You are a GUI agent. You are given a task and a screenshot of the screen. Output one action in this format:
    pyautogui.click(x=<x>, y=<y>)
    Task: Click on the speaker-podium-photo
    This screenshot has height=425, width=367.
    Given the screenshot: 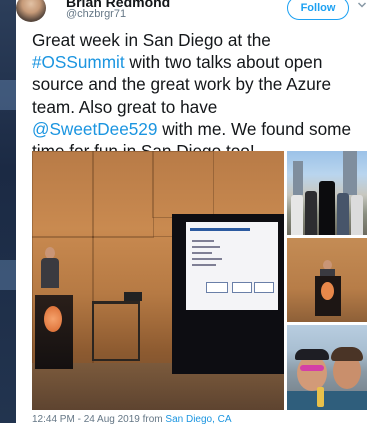 What is the action you would take?
    pyautogui.click(x=327, y=280)
    